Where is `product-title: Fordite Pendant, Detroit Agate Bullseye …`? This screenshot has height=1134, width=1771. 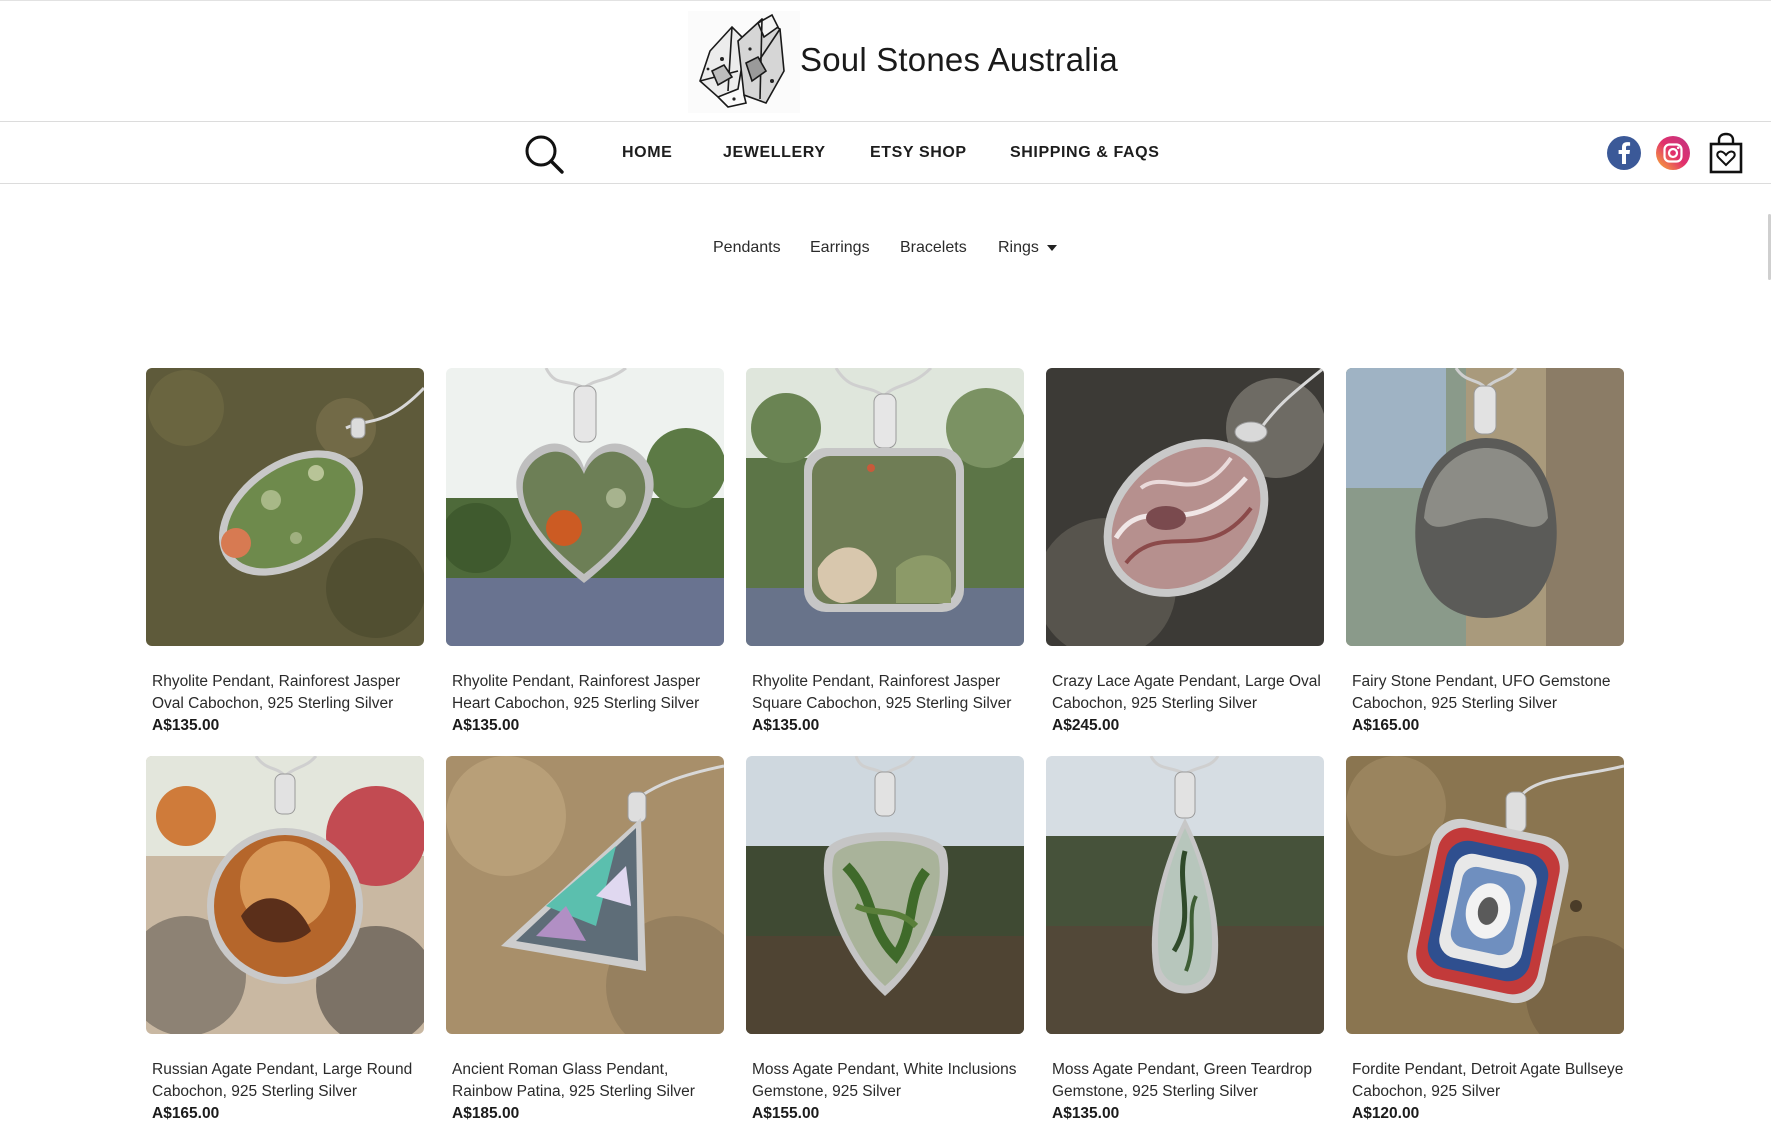
product-title: Fordite Pendant, Detroit Agate Bullseye … is located at coordinates (1486, 1081).